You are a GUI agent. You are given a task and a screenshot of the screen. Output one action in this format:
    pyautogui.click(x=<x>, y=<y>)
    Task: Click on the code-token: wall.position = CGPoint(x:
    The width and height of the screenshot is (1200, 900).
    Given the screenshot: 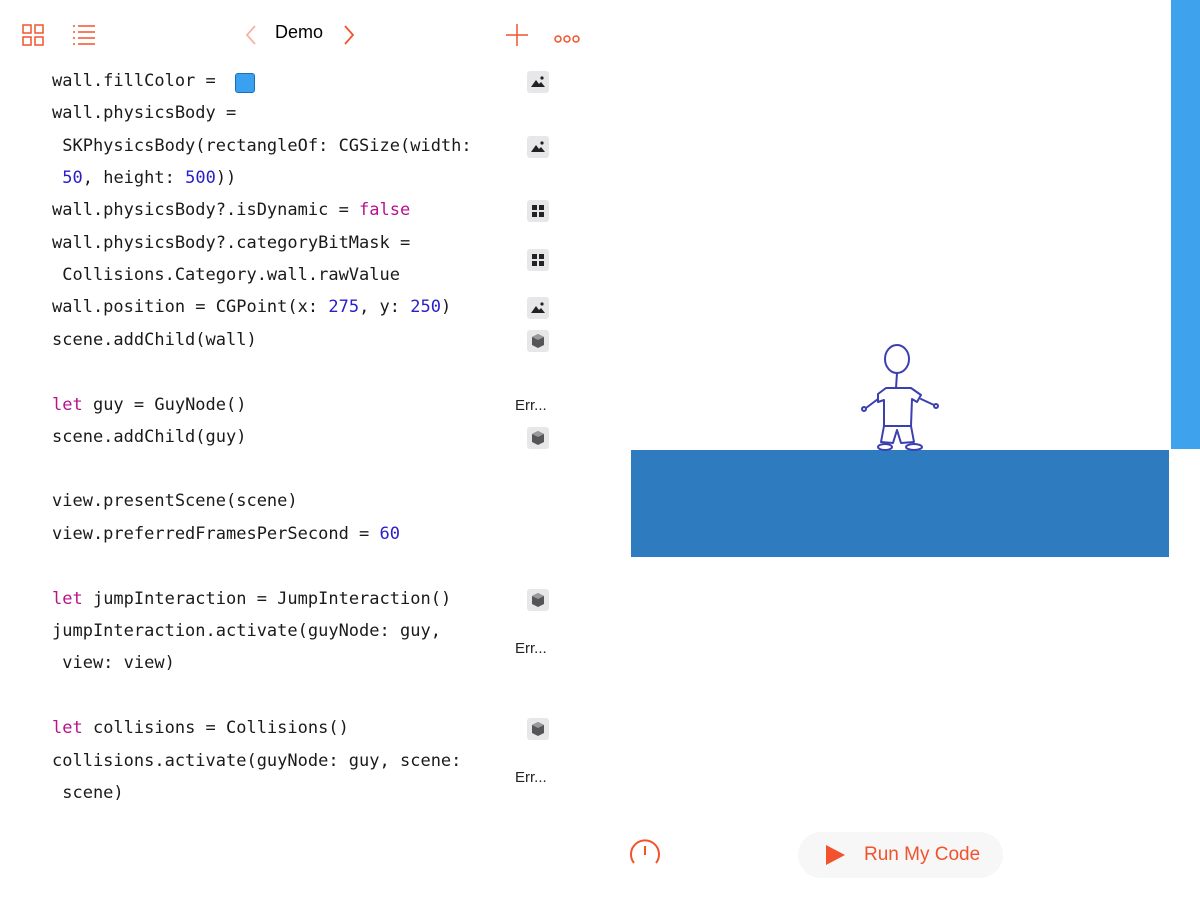 What is the action you would take?
    pyautogui.click(x=190, y=307)
    